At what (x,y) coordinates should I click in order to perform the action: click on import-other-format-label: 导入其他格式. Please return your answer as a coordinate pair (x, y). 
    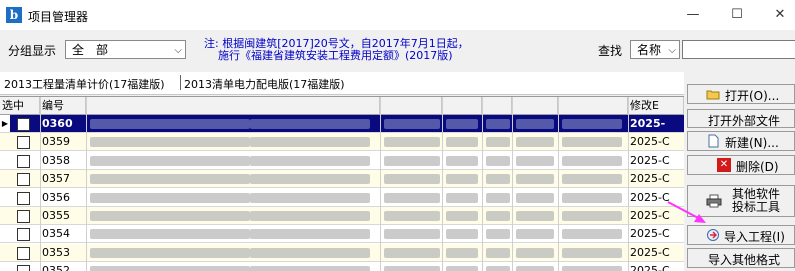
    Looking at the image, I should click on (744, 260).